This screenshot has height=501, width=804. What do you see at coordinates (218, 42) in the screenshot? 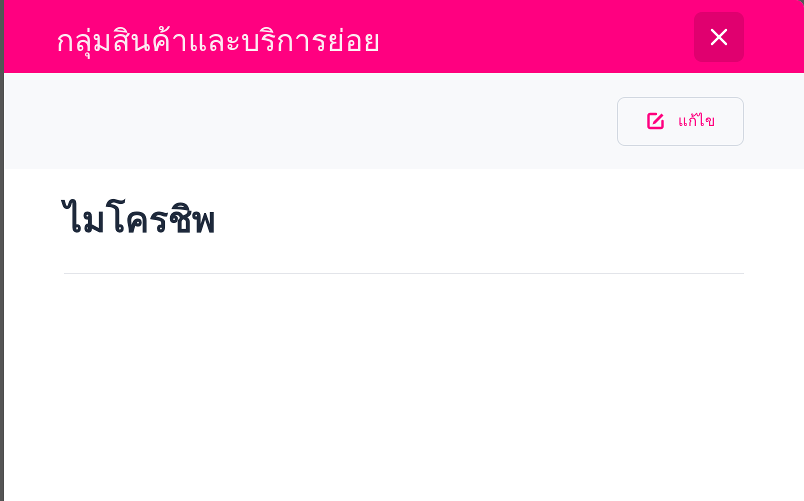
I see `dialog-title: กลุ่มสินค้าและบริการย่อย` at bounding box center [218, 42].